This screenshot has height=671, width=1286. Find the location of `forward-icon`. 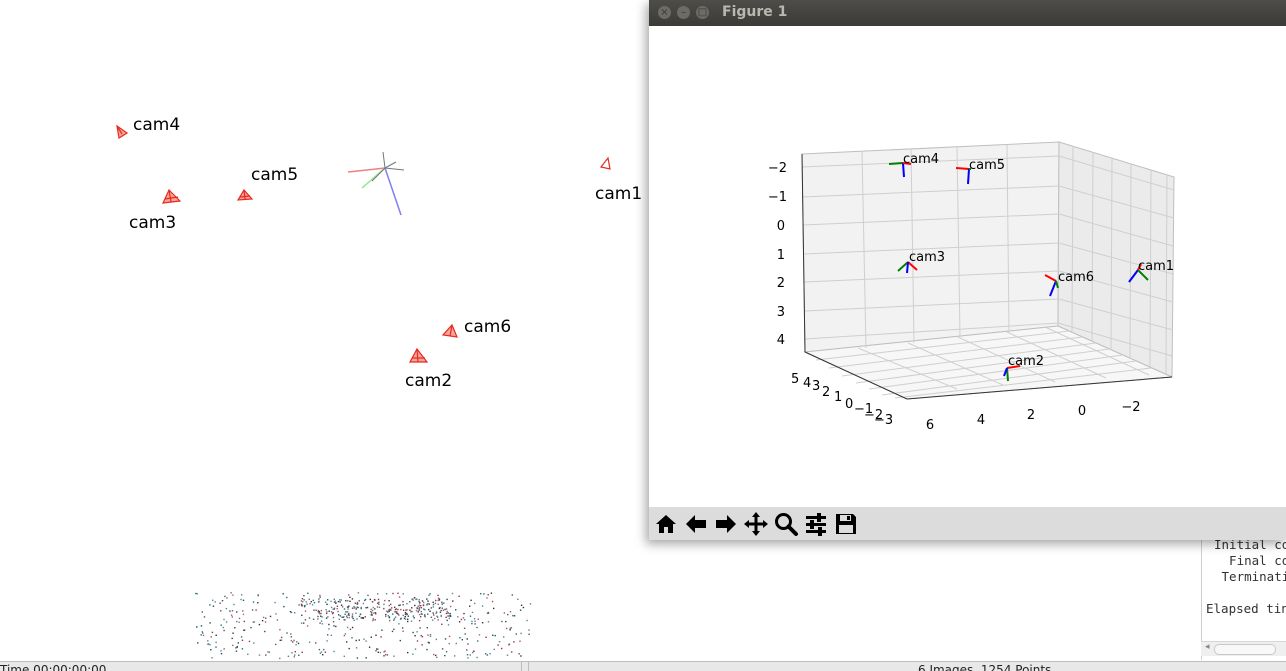

forward-icon is located at coordinates (726, 524).